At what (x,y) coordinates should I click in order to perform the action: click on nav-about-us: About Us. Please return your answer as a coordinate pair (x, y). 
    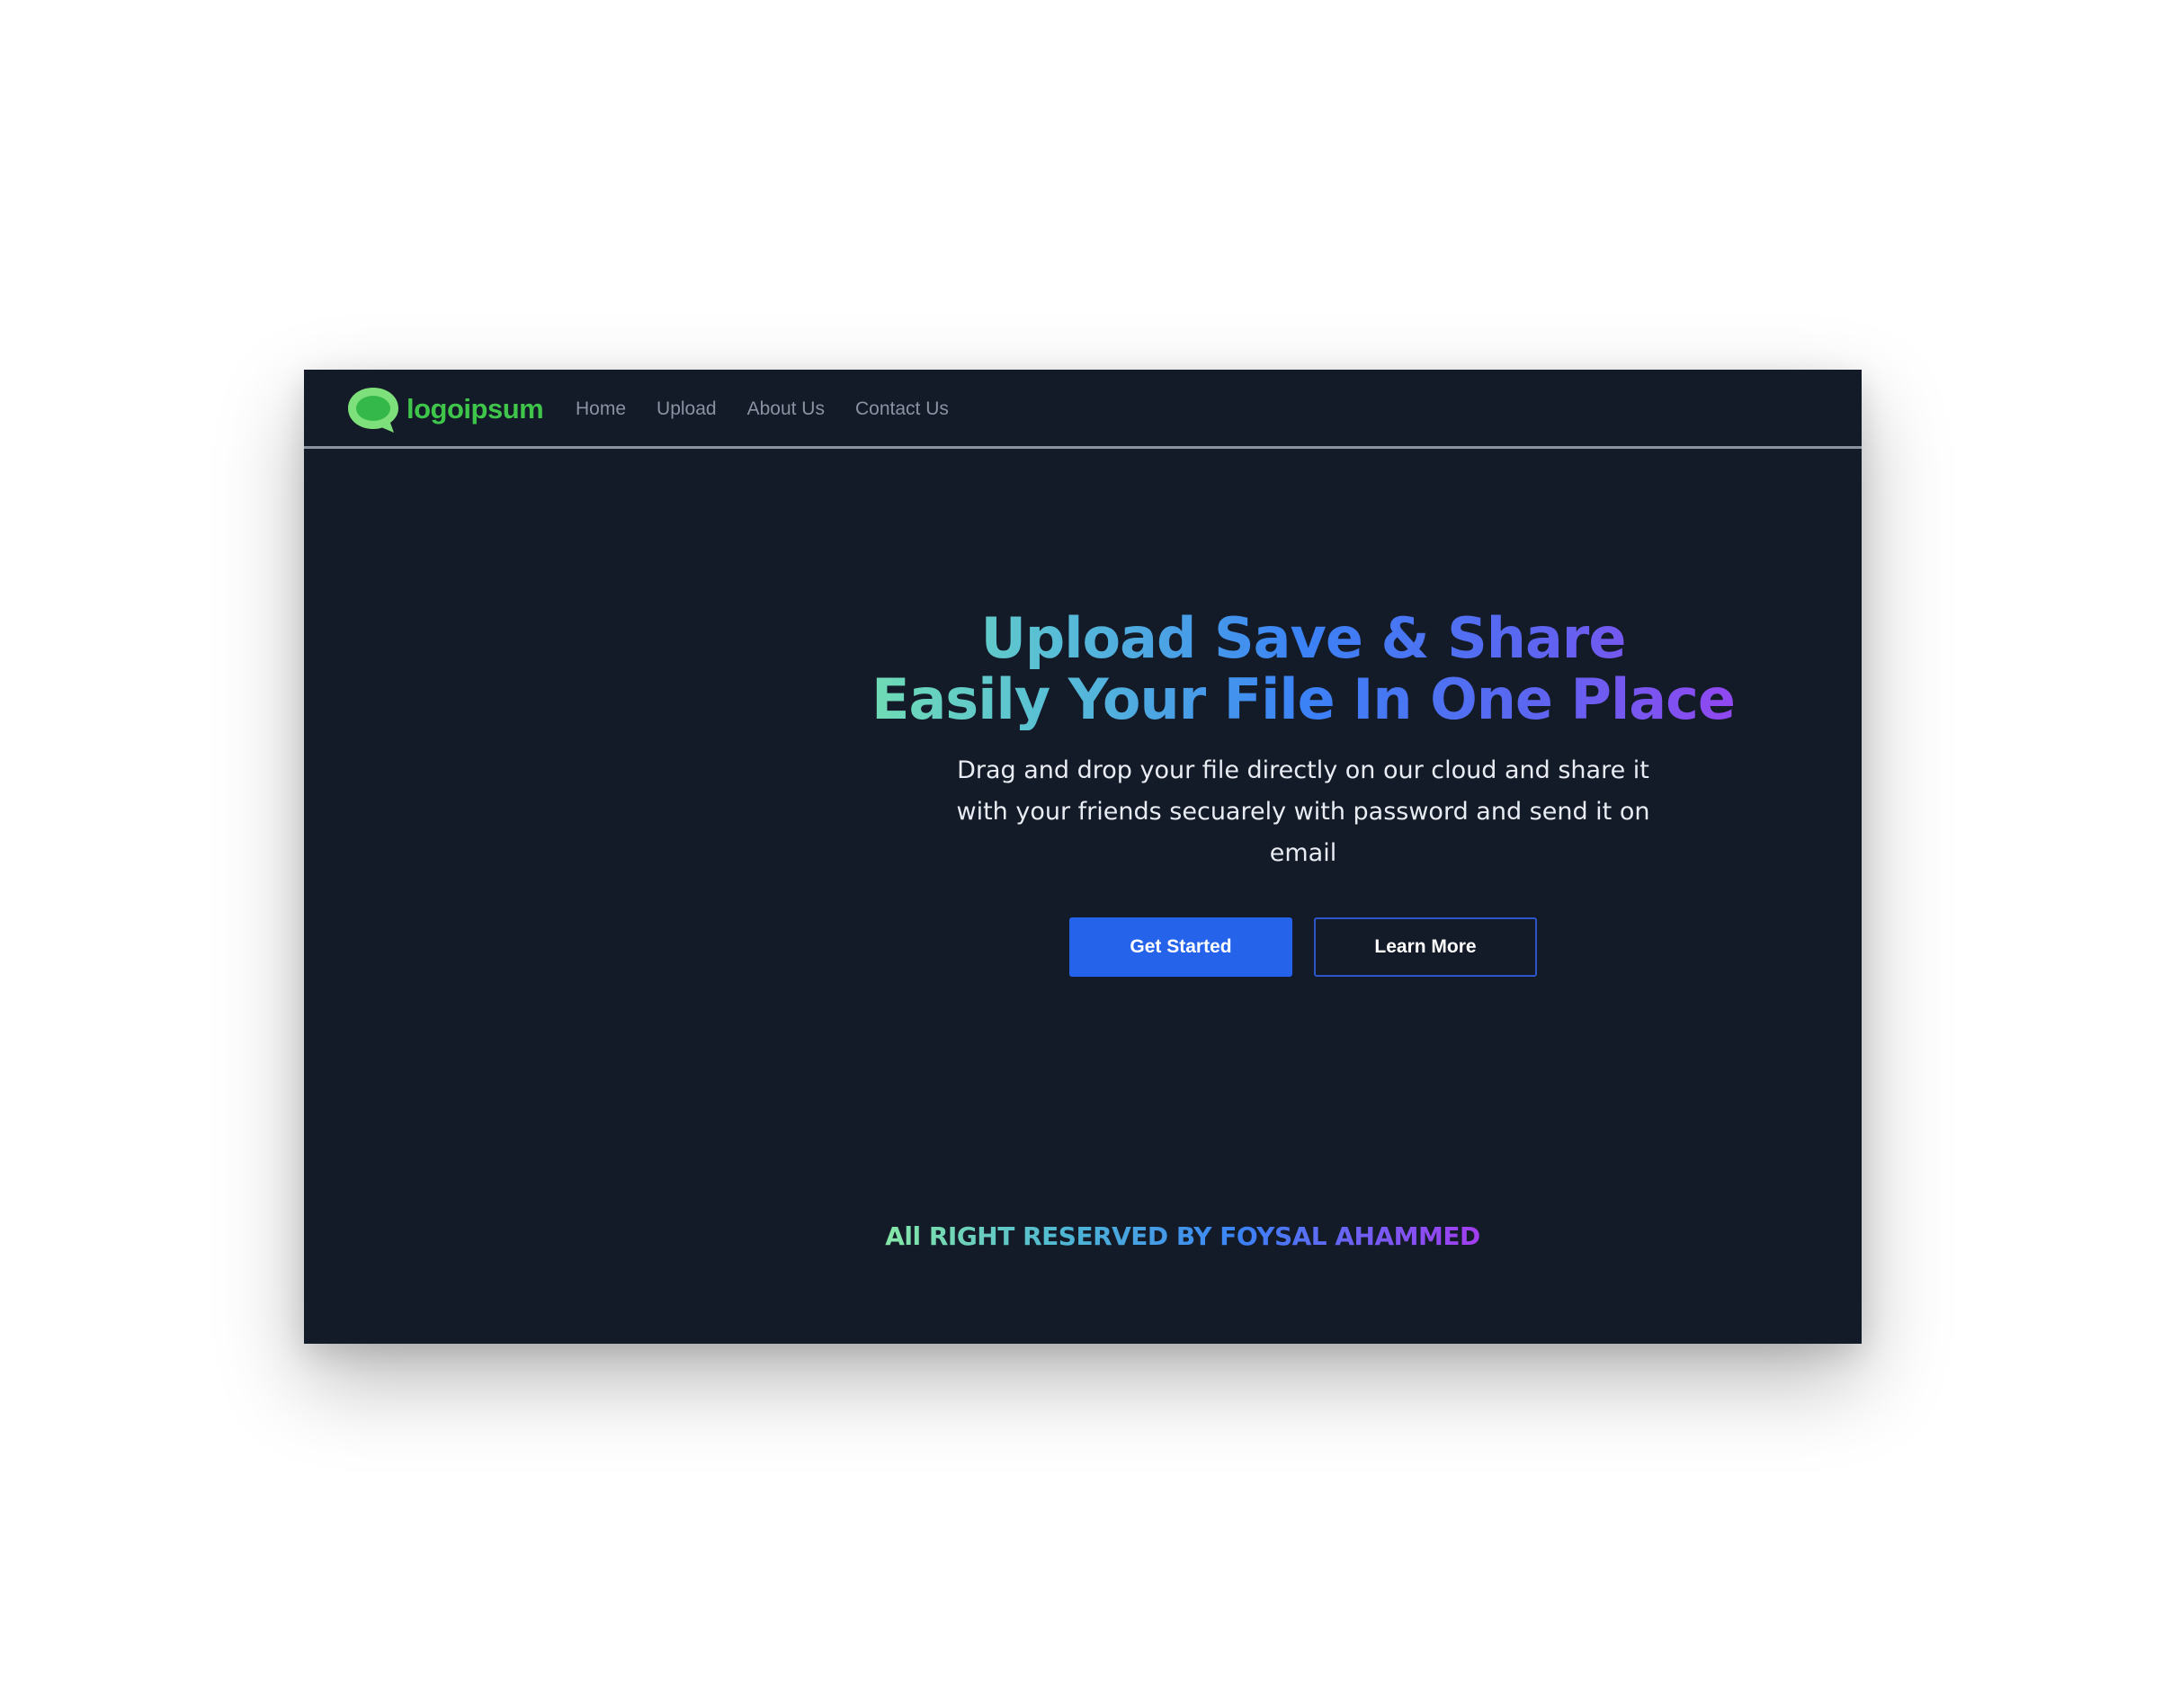
    Looking at the image, I should click on (786, 409).